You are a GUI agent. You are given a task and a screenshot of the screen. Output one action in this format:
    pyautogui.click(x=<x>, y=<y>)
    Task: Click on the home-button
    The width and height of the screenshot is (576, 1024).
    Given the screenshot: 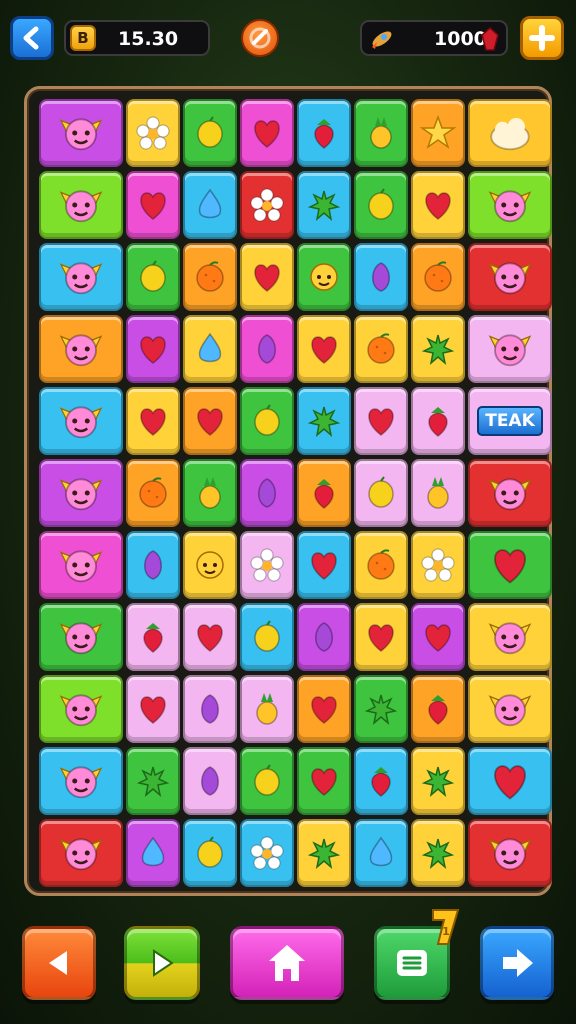 What is the action you would take?
    pyautogui.click(x=287, y=963)
    